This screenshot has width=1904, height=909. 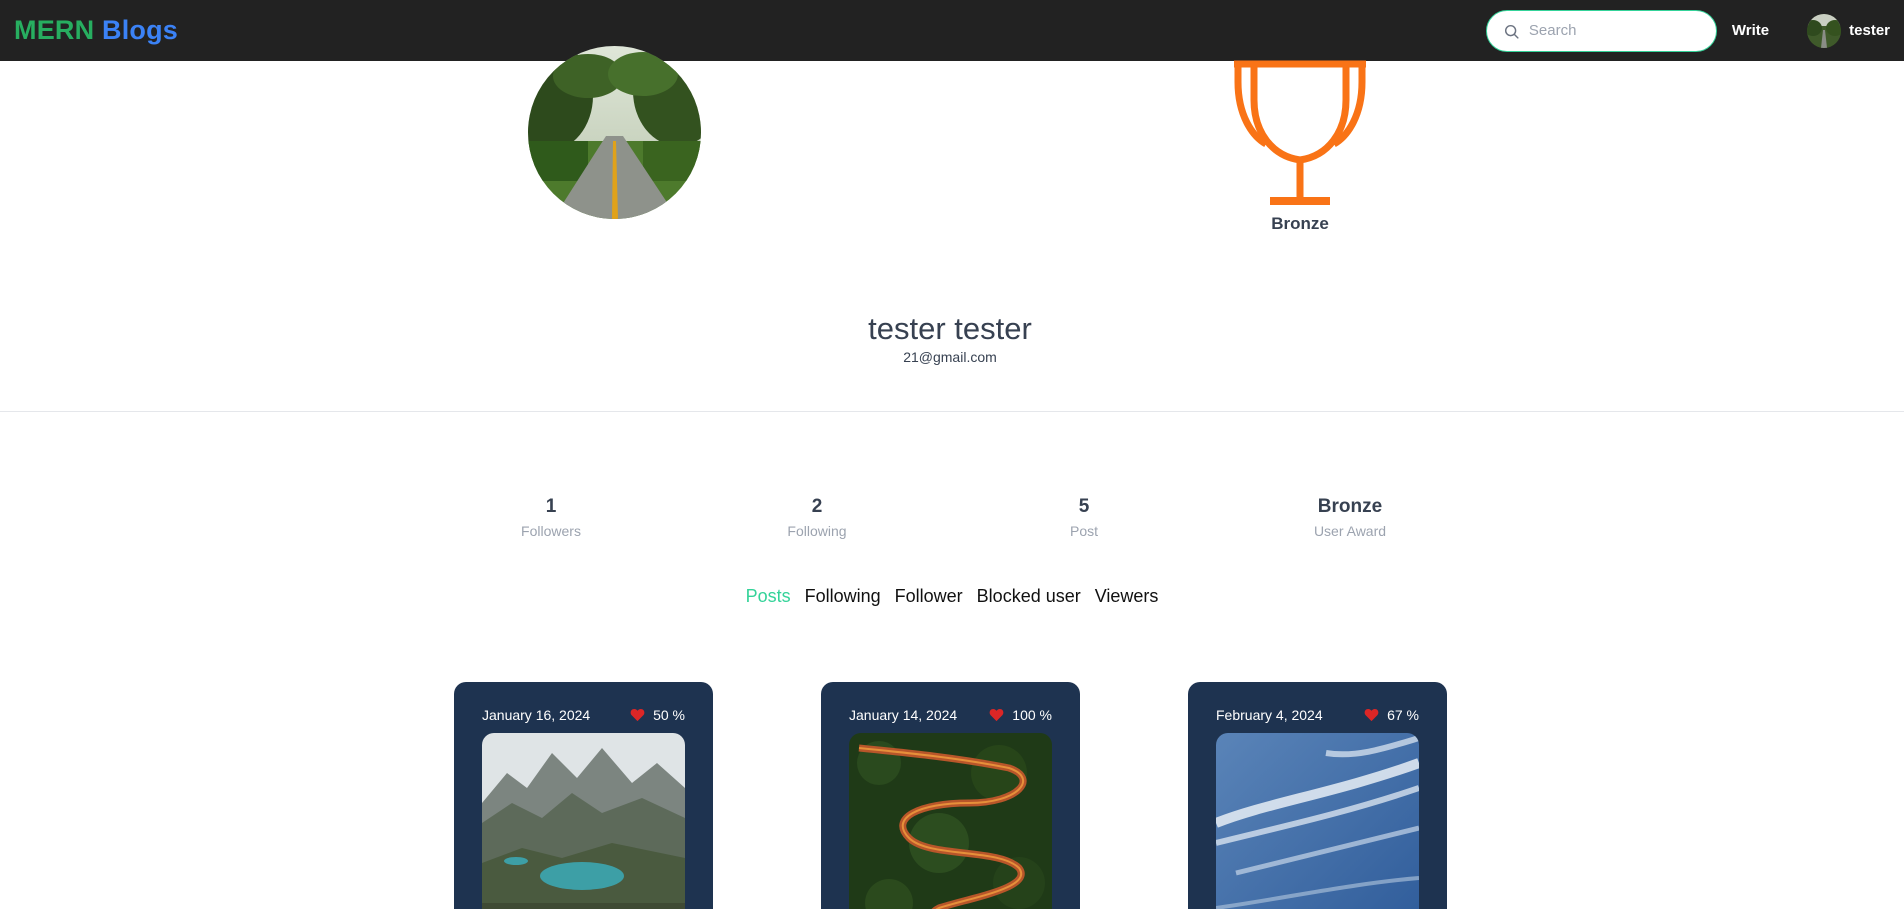 I want to click on stat-value: 2, so click(x=817, y=506).